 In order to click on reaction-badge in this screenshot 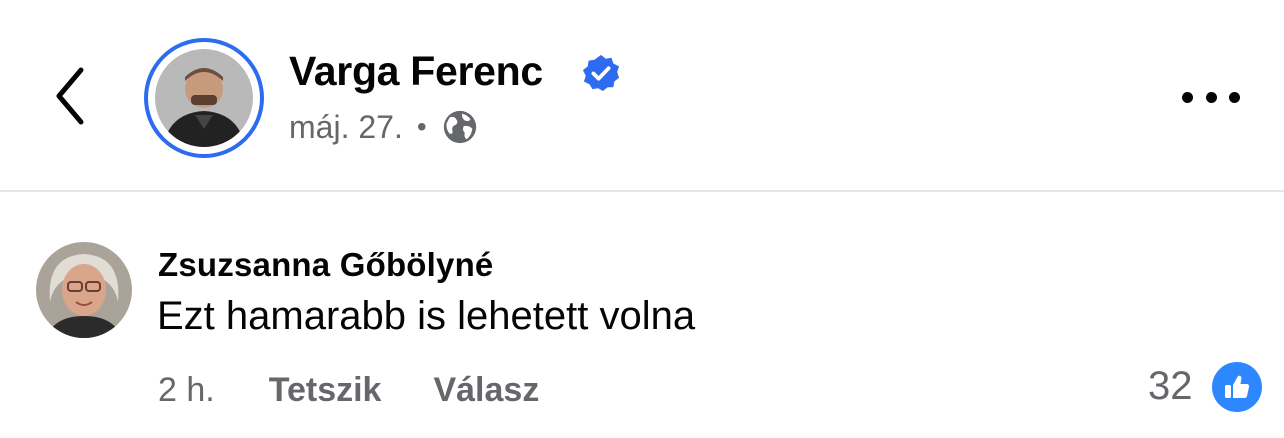, I will do `click(1237, 387)`.